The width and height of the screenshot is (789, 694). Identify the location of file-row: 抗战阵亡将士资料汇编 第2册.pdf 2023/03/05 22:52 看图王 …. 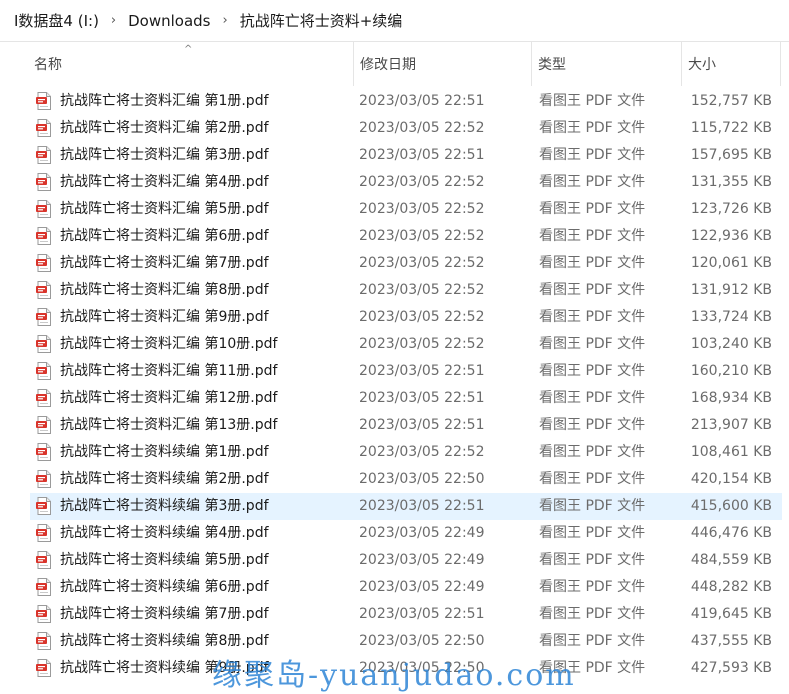
(394, 128).